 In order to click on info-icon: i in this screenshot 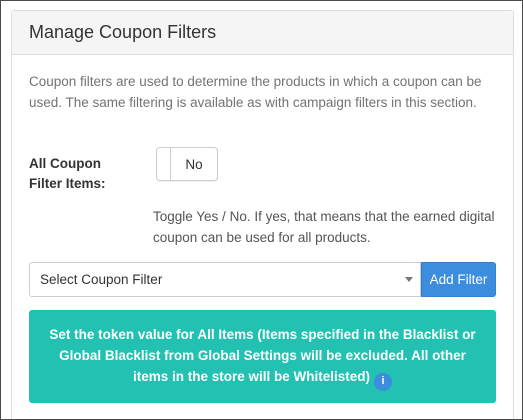, I will do `click(383, 381)`.